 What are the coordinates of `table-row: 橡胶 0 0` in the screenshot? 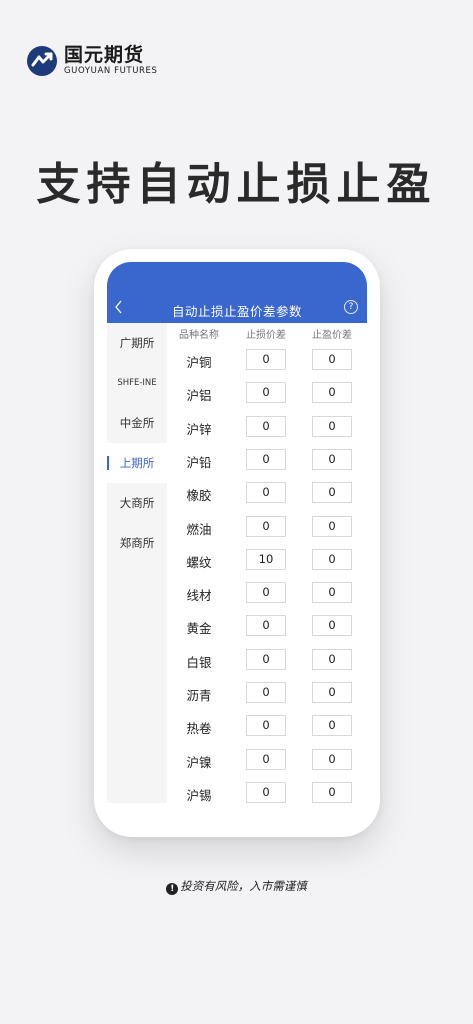 It's located at (267, 492).